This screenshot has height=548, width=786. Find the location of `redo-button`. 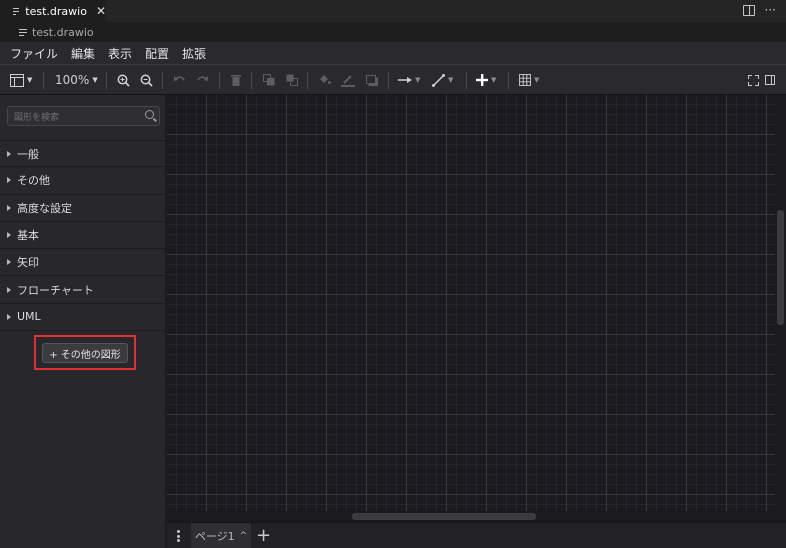

redo-button is located at coordinates (203, 80).